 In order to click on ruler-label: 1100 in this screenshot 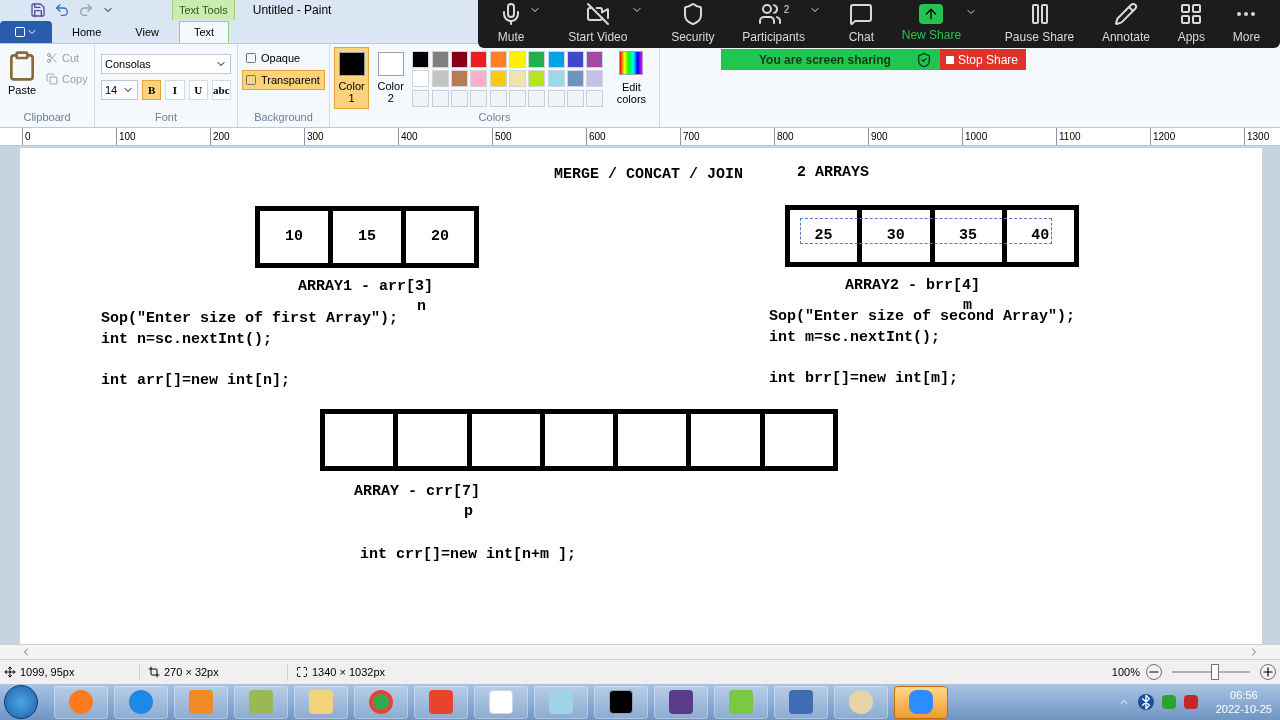, I will do `click(1070, 136)`.